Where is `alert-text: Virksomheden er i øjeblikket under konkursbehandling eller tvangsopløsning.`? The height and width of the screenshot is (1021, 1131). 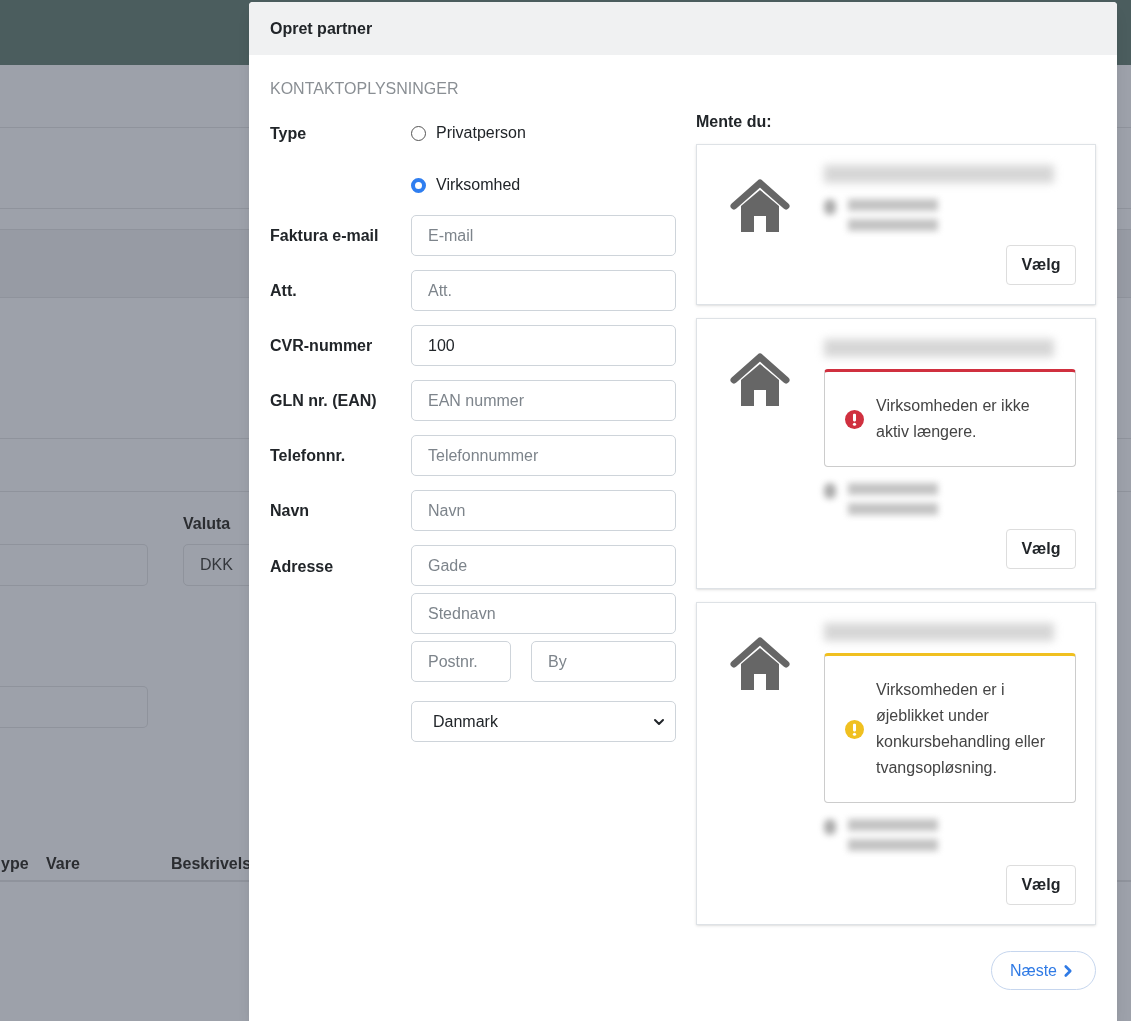 alert-text: Virksomheden er i øjeblikket under konkursbehandling eller tvangsopløsning. is located at coordinates (961, 729).